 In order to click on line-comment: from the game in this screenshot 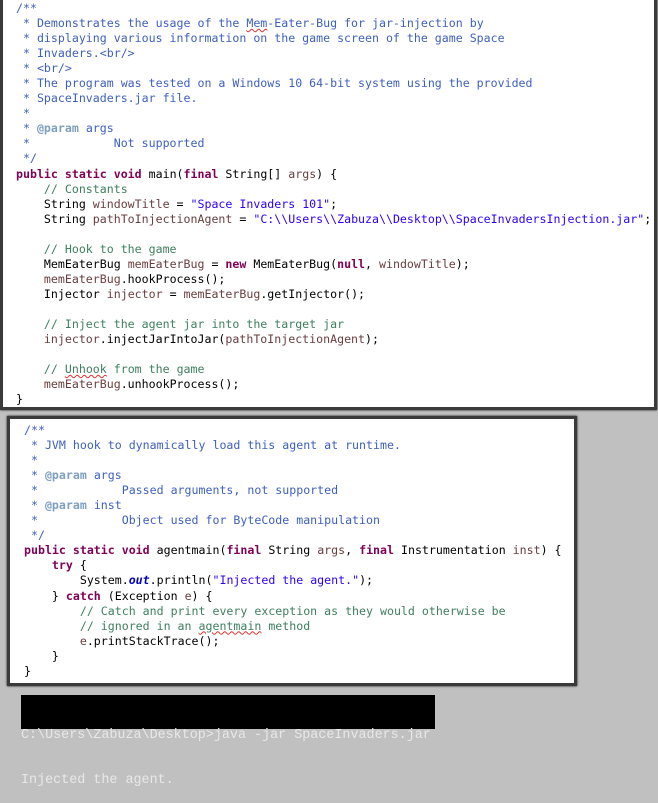, I will do `click(155, 369)`.